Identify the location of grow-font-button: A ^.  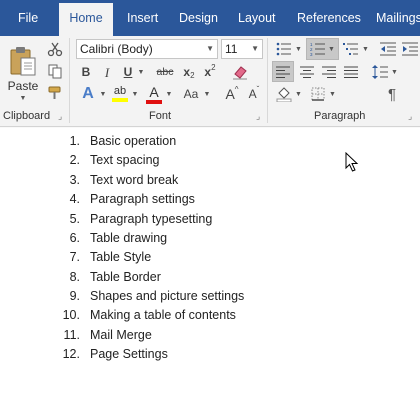
(232, 94).